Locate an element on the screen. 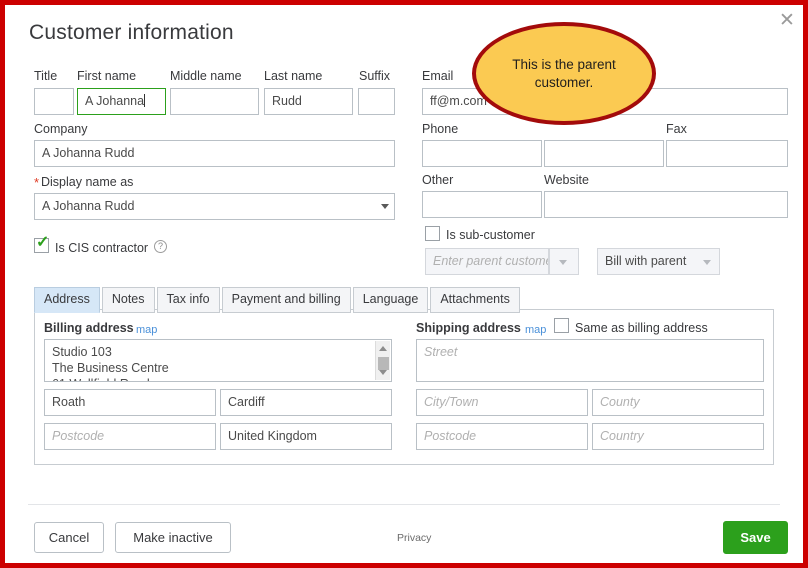 This screenshot has height=568, width=808. mobile-input is located at coordinates (604, 153).